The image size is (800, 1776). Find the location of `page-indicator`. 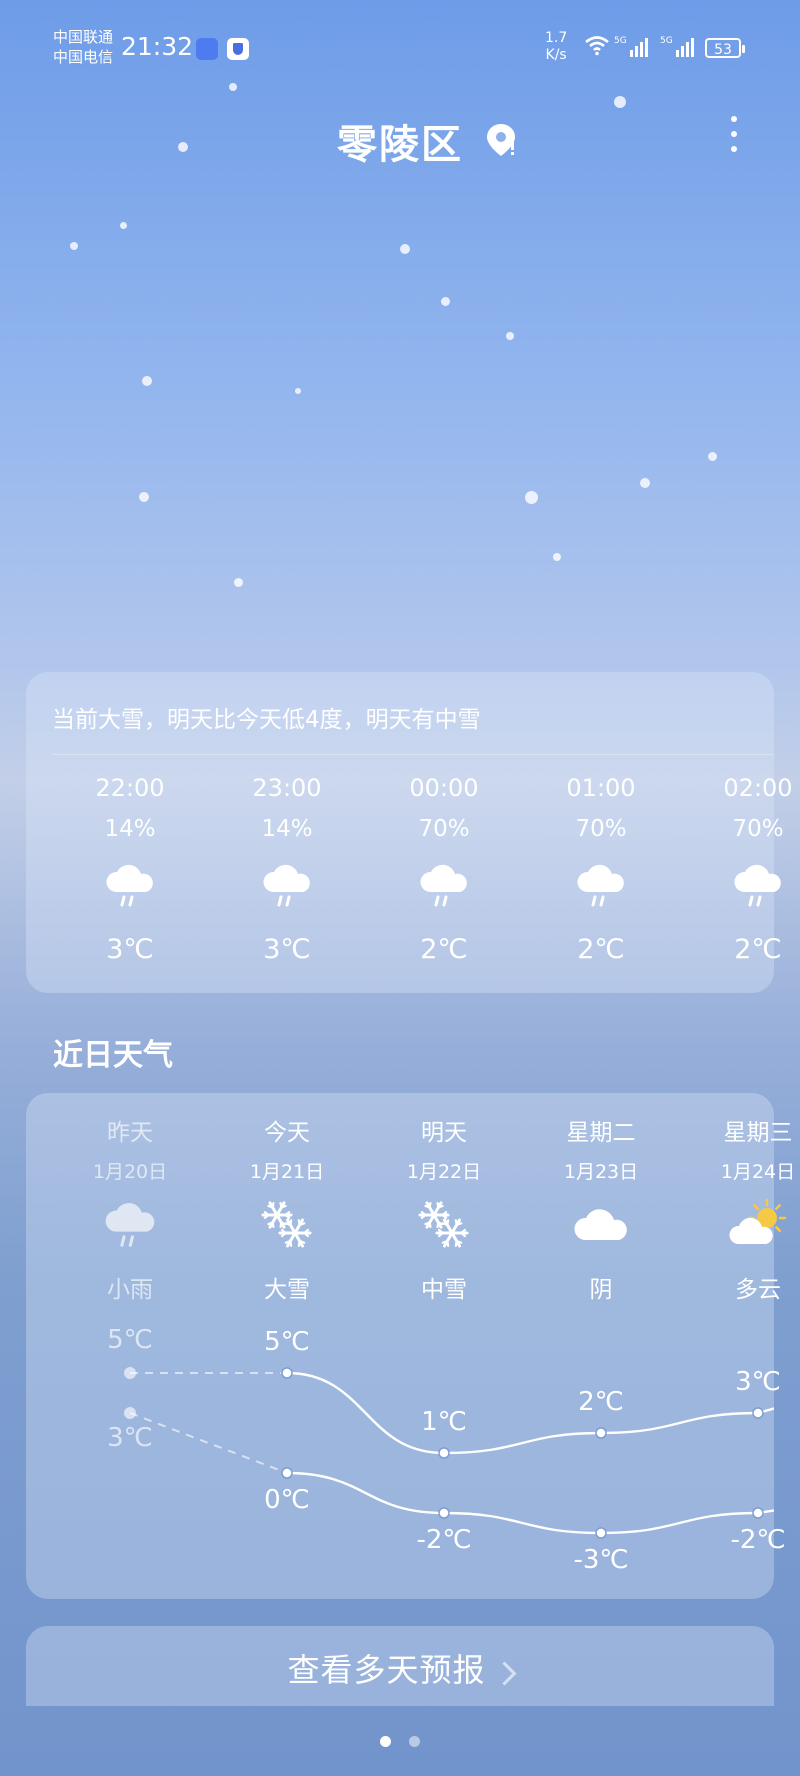

page-indicator is located at coordinates (400, 1741).